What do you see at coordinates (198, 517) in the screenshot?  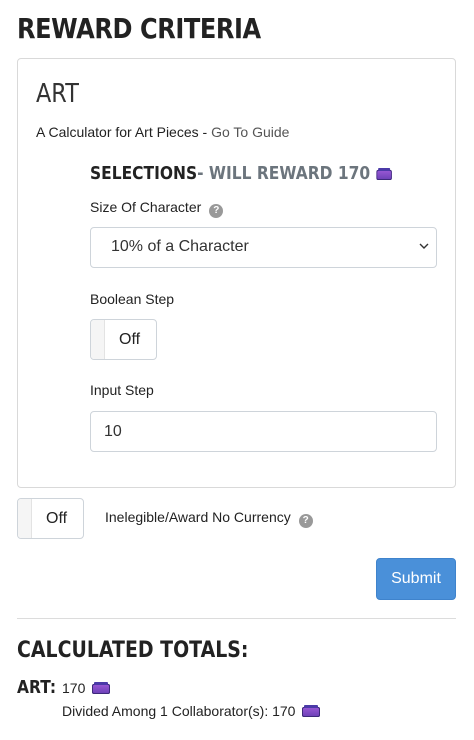 I see `ineligible-label-text: Inelegible/Award No Currency` at bounding box center [198, 517].